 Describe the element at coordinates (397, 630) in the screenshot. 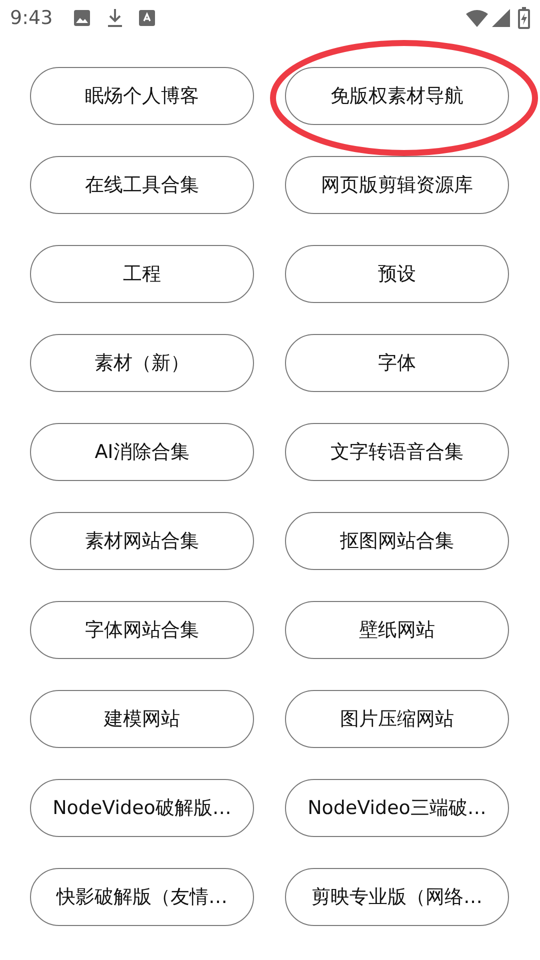

I see `link-button: 壁纸网站` at that location.